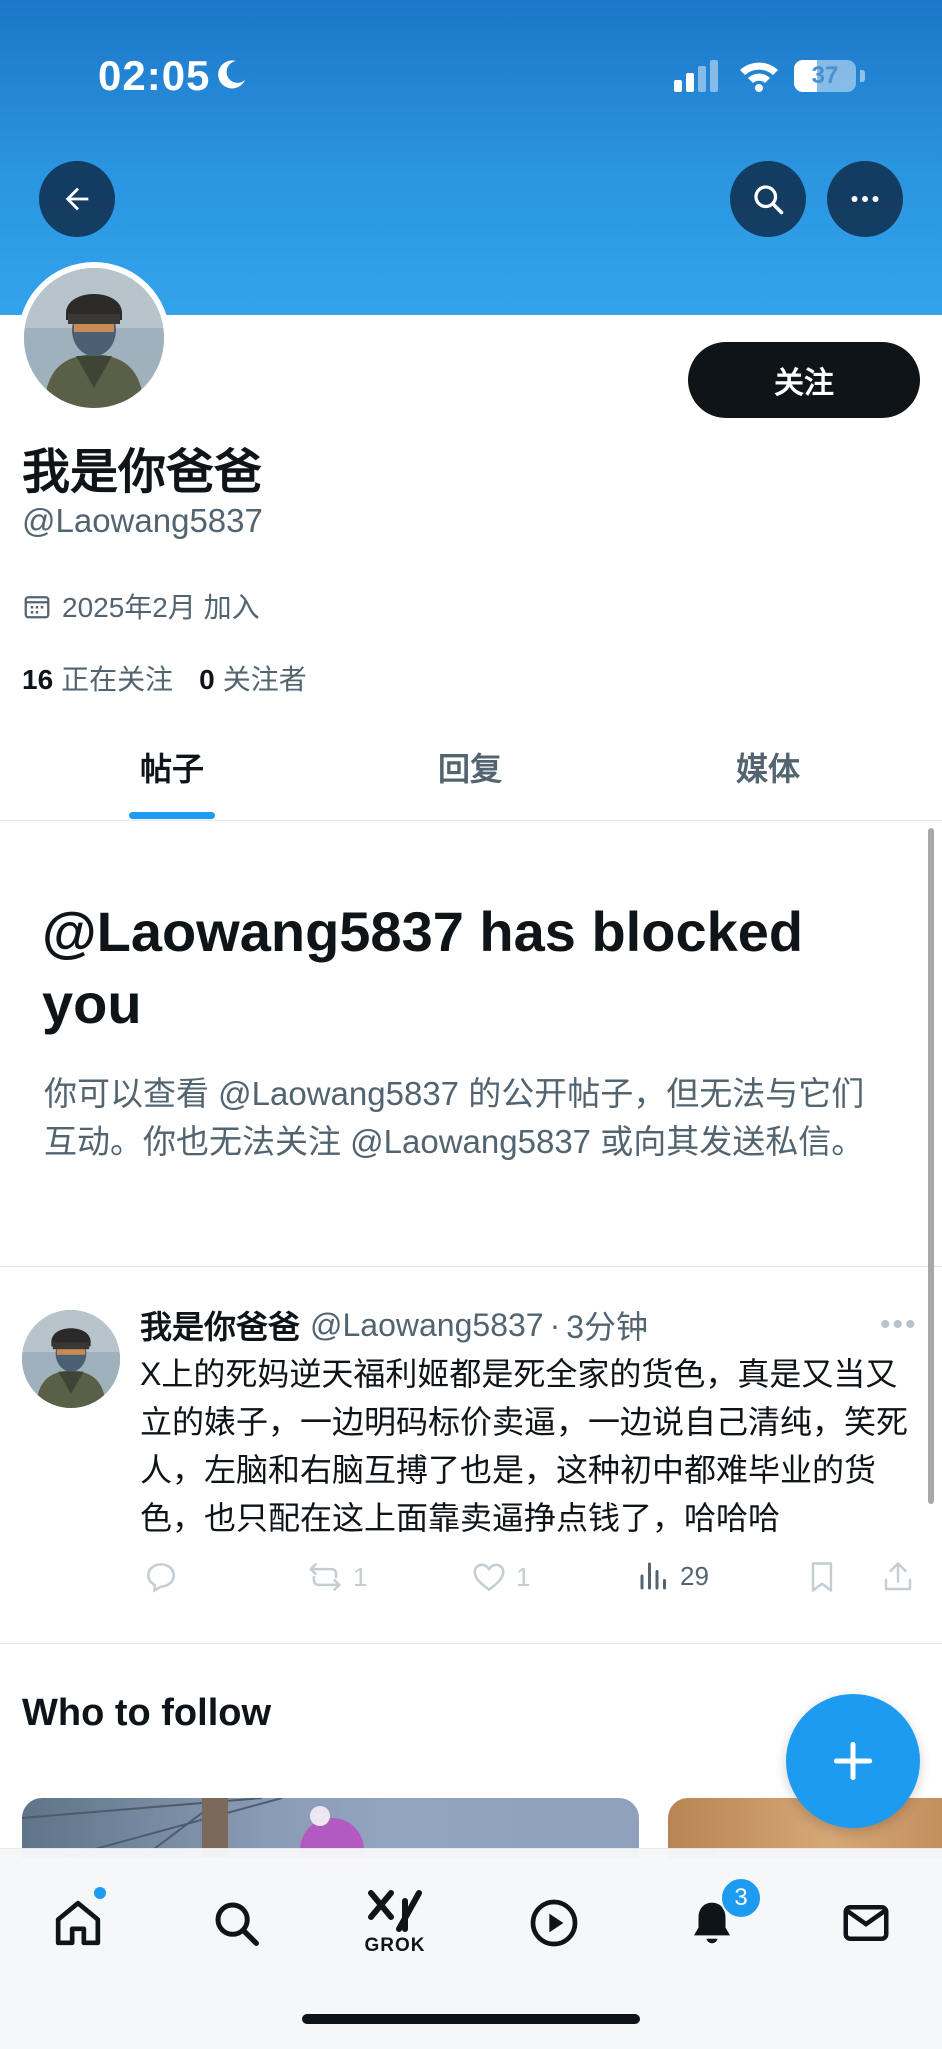 Image resolution: width=942 pixels, height=2049 pixels. I want to click on tab-media: 媒体, so click(768, 767).